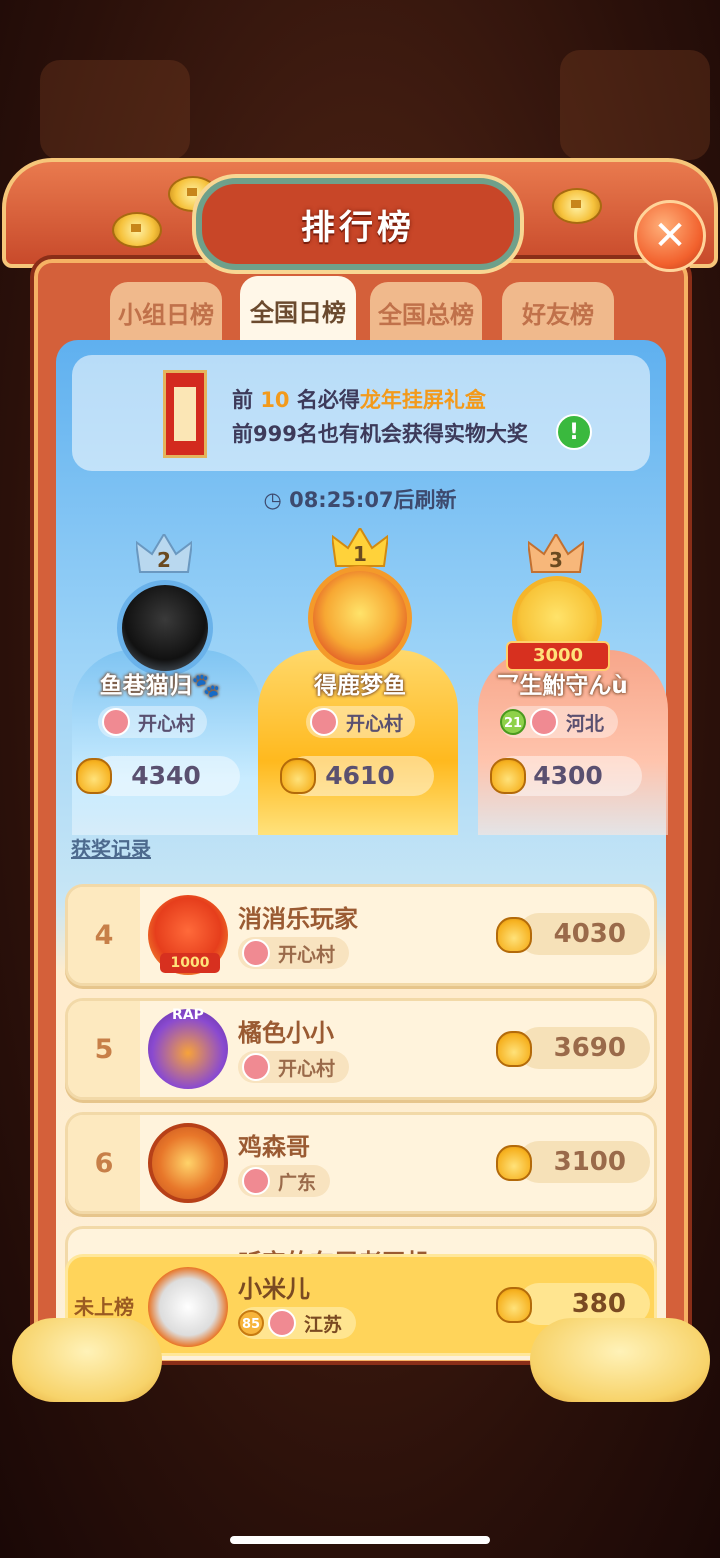  Describe the element at coordinates (160, 686) in the screenshot. I see `podium-name-2: 鱼巷猫归🐾` at that location.